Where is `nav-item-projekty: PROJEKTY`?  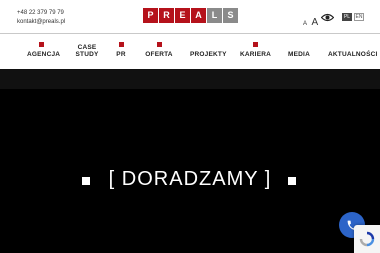
nav-item-projekty: PROJEKTY is located at coordinates (208, 46).